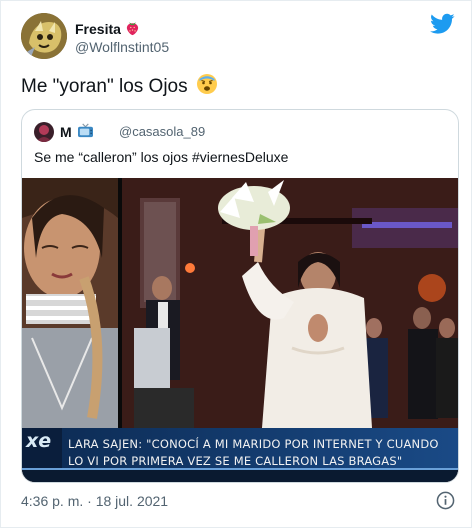 The image size is (472, 528). I want to click on strawberry-icon, so click(132, 29).